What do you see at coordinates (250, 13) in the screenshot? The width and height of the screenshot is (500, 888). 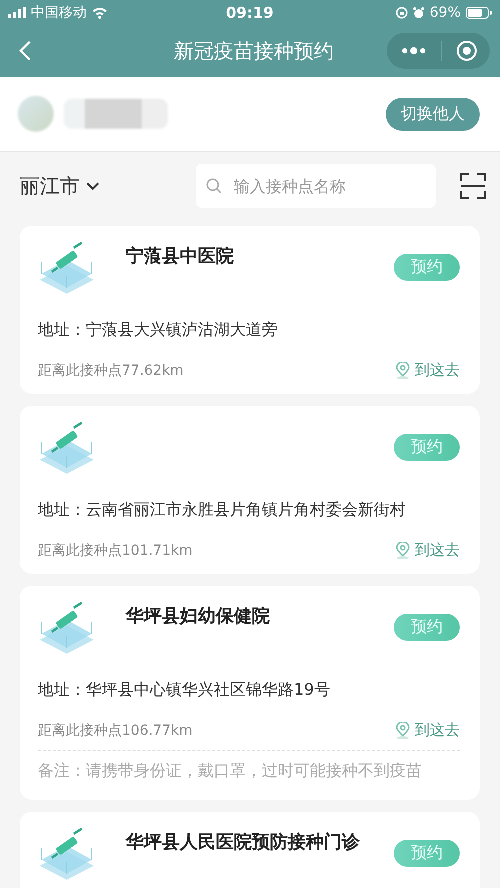 I see `status-time: 09:19` at bounding box center [250, 13].